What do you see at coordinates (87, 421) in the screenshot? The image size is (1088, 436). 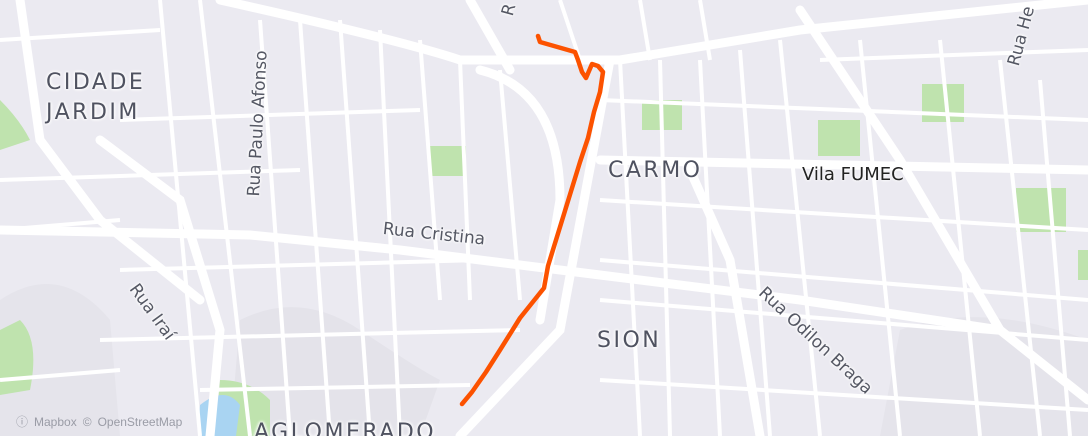 I see `copyright-icon: ©` at bounding box center [87, 421].